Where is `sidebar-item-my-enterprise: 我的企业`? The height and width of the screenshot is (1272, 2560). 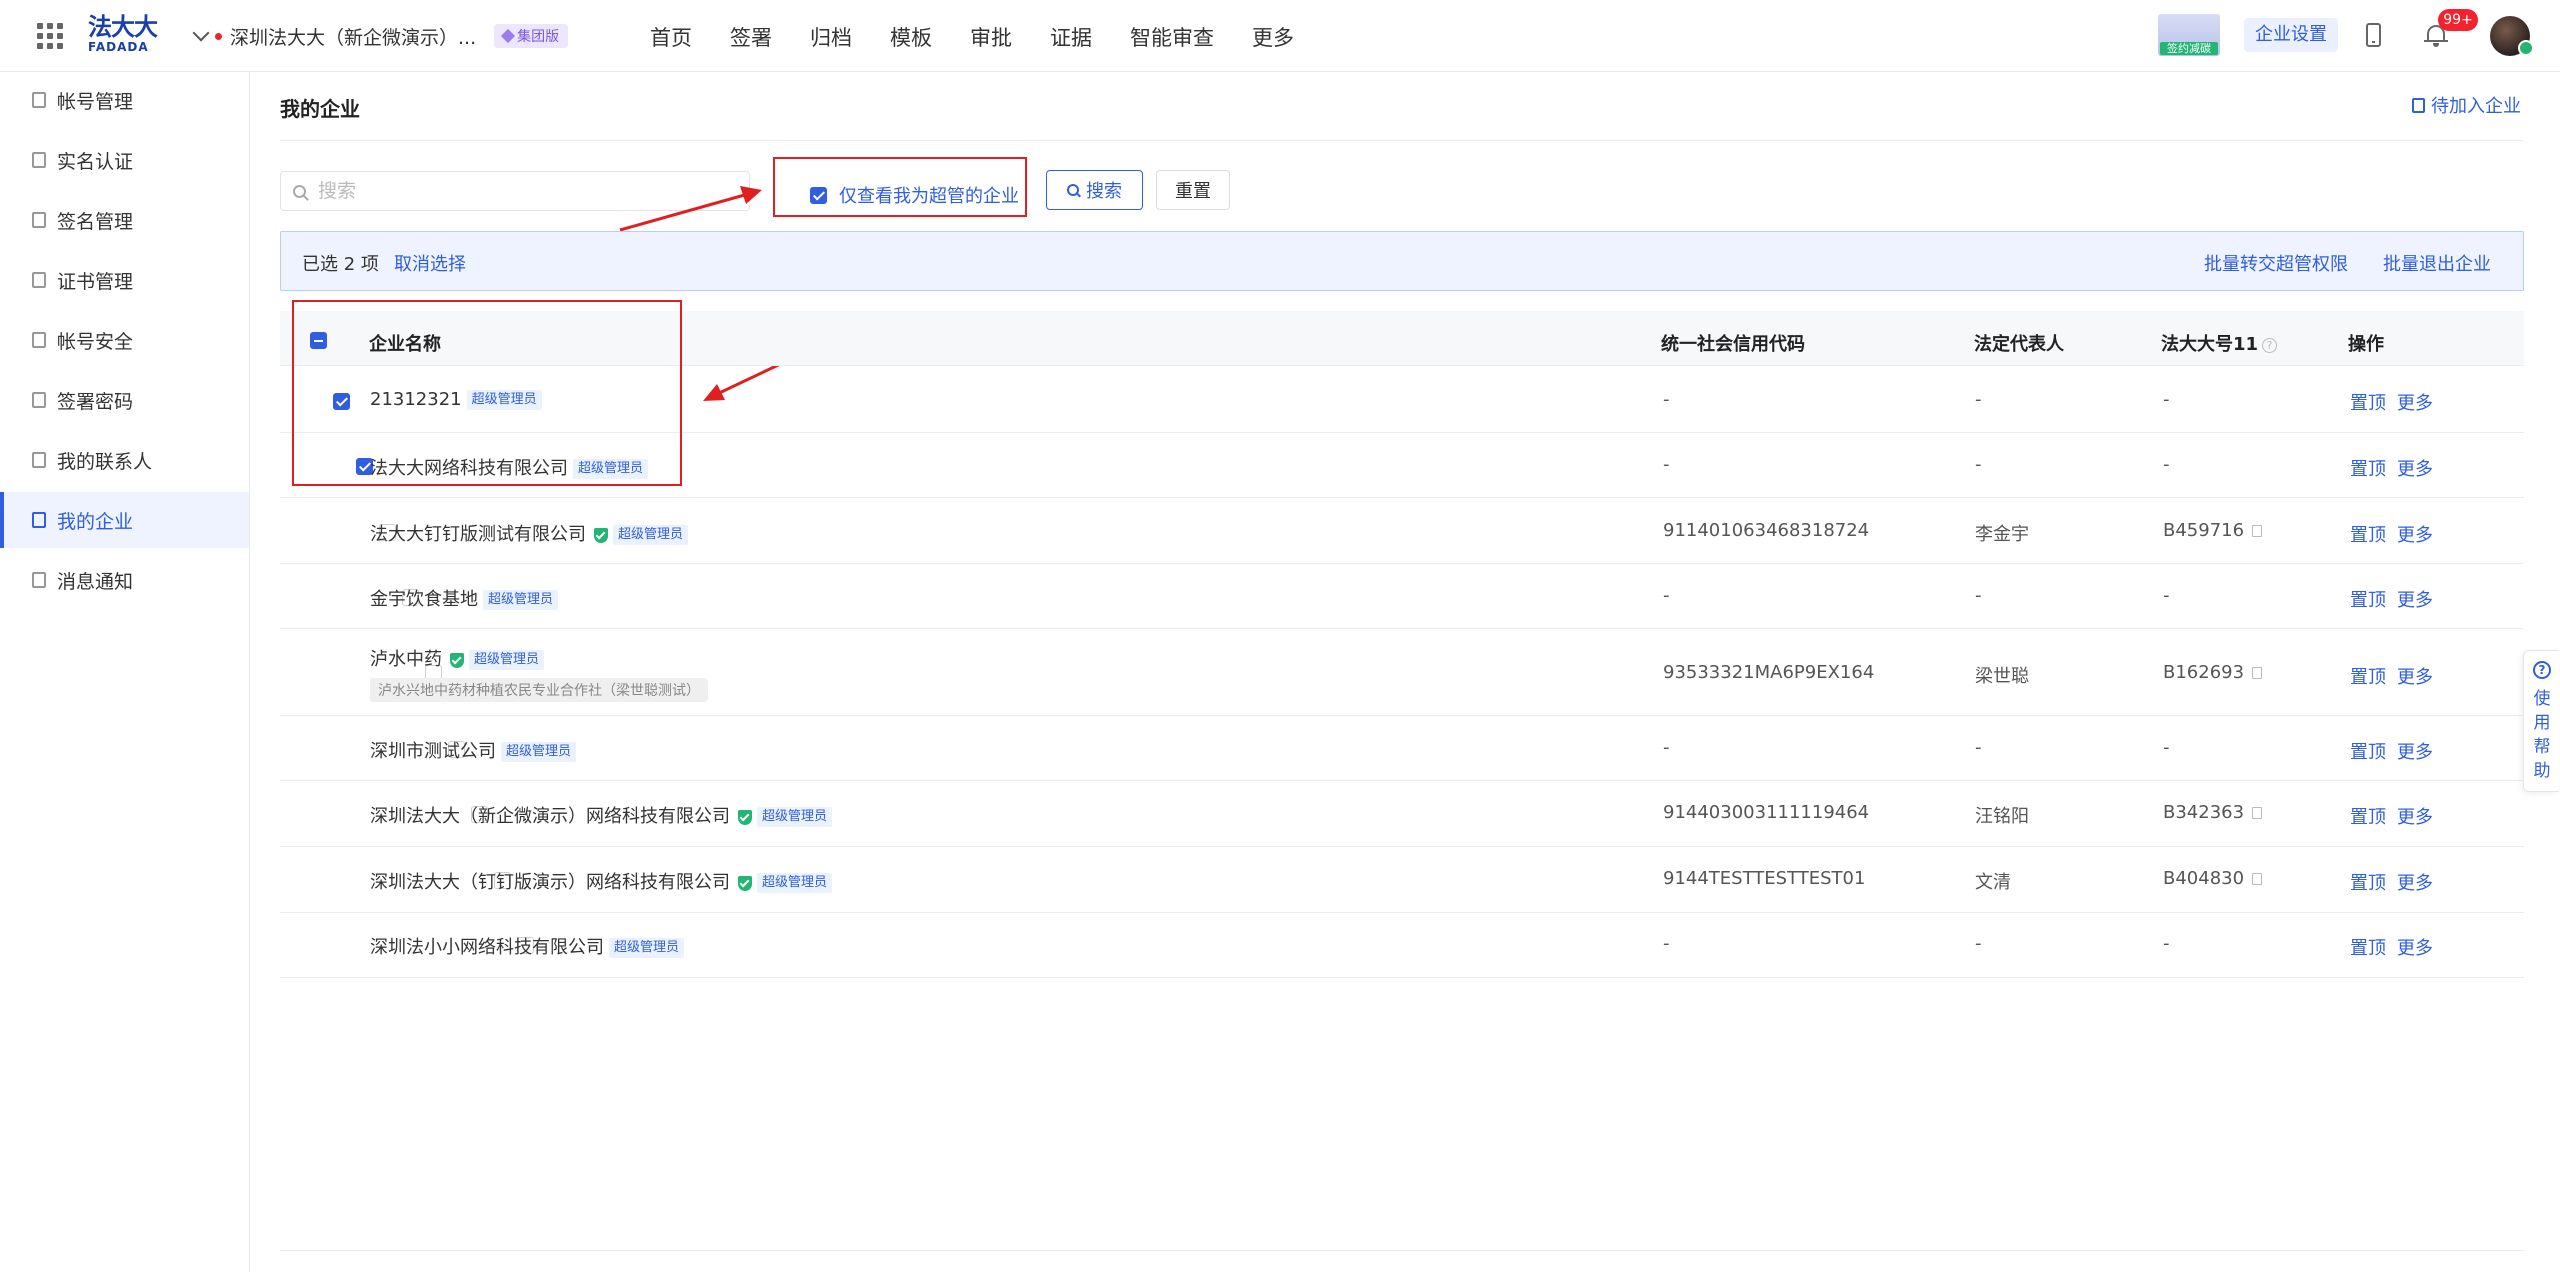 sidebar-item-my-enterprise: 我的企业 is located at coordinates (124, 520).